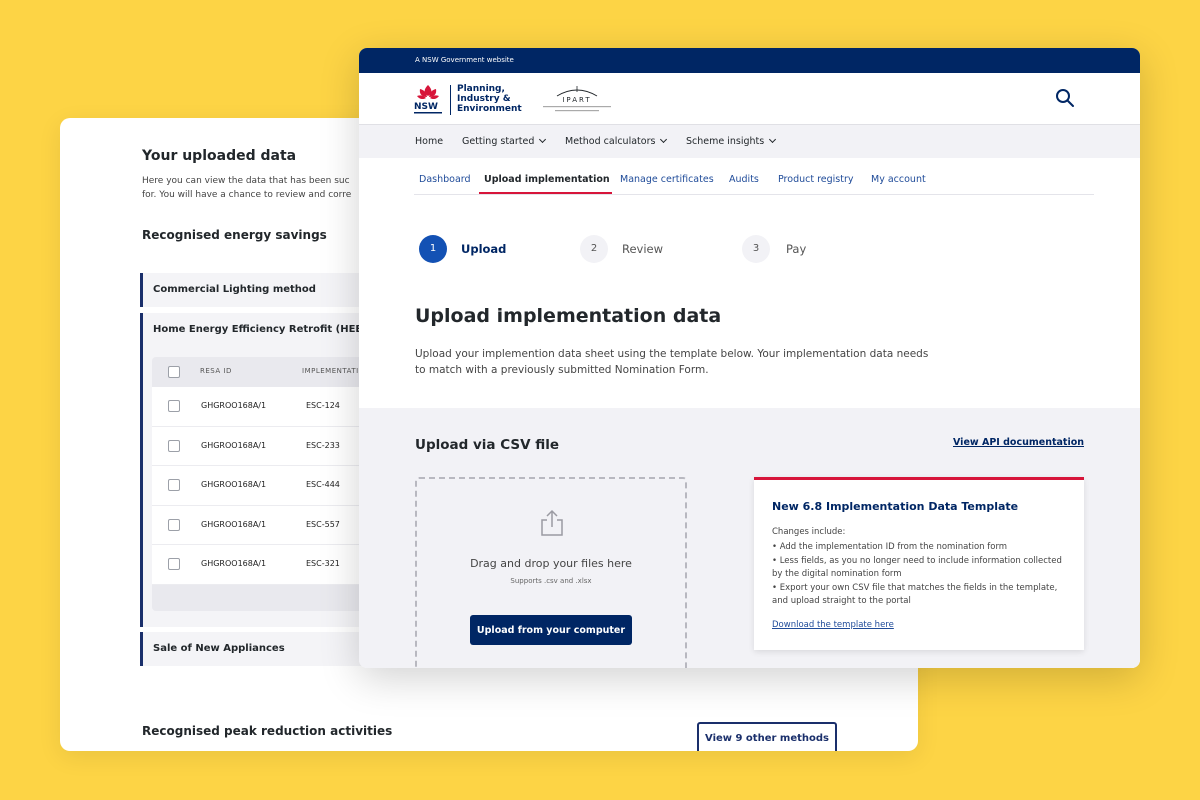 This screenshot has height=800, width=1200. Describe the element at coordinates (323, 405) in the screenshot. I see `implementation-cell: ESC-124` at that location.